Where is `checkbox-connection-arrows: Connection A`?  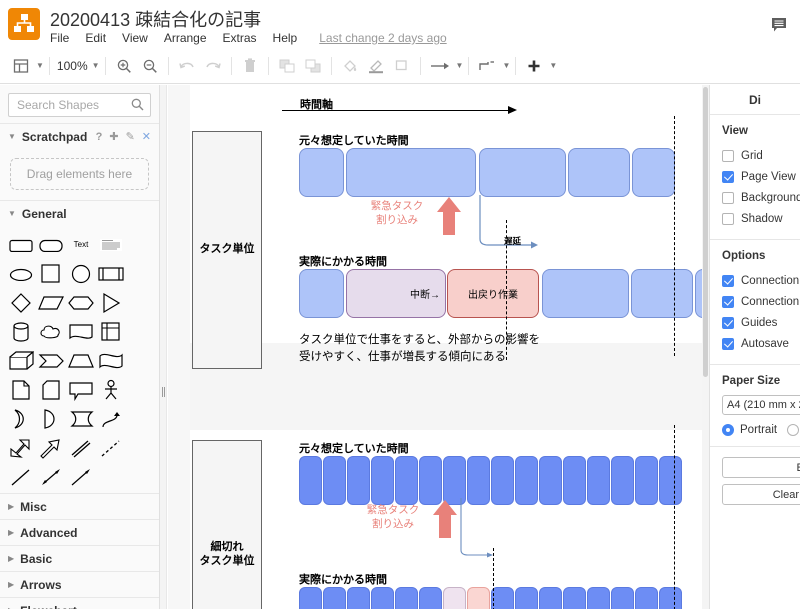 checkbox-connection-arrows: Connection A is located at coordinates (761, 280).